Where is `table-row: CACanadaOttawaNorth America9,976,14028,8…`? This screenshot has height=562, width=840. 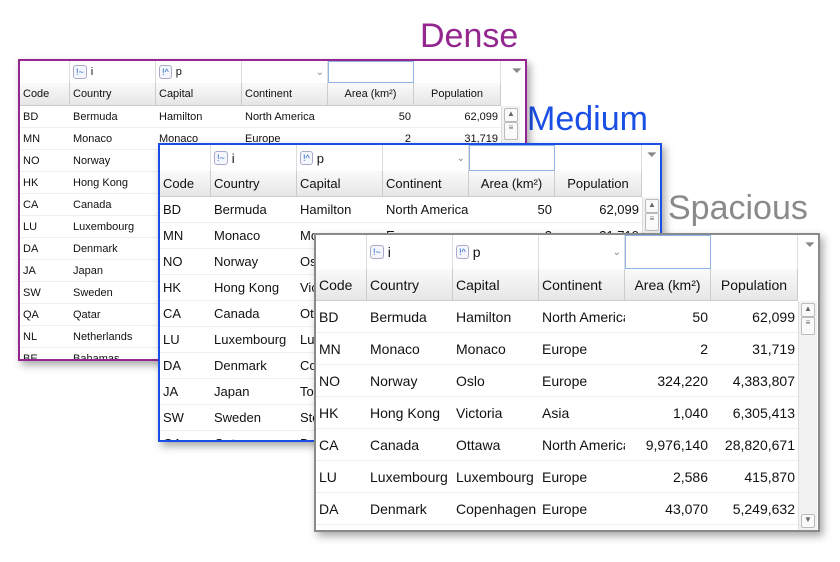 table-row: CACanadaOttawaNorth America9,976,14028,8… is located at coordinates (557, 445).